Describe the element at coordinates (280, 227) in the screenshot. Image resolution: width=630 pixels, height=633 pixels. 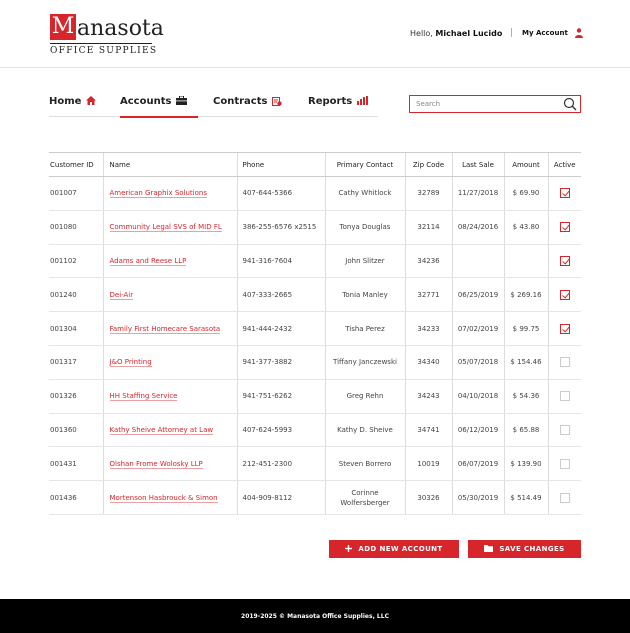
I see `cell-phone: 386-255-6576 x2515` at that location.